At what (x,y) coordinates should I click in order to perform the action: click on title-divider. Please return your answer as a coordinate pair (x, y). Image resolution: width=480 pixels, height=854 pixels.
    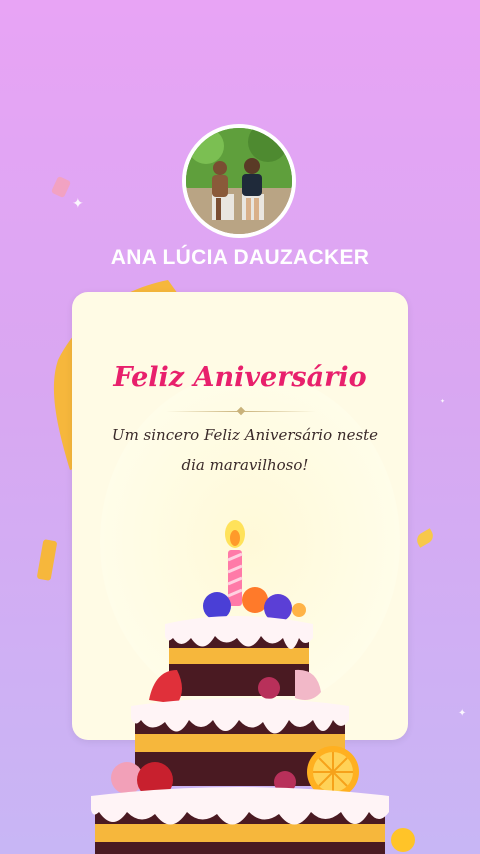
    Looking at the image, I should click on (241, 411).